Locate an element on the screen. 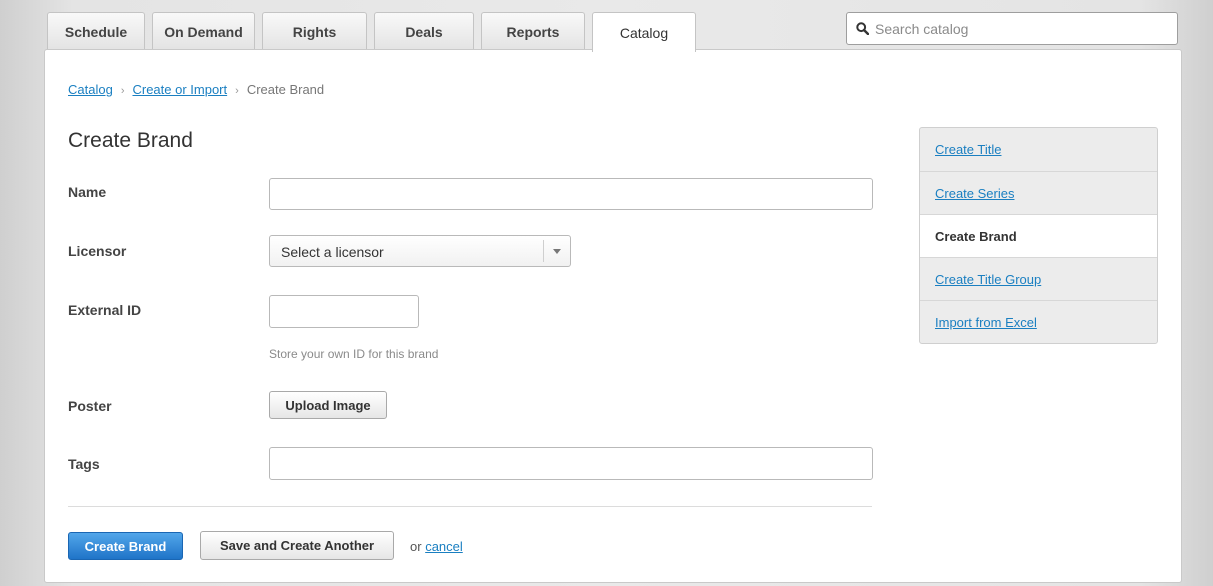  tab-schedule: Schedule is located at coordinates (96, 31).